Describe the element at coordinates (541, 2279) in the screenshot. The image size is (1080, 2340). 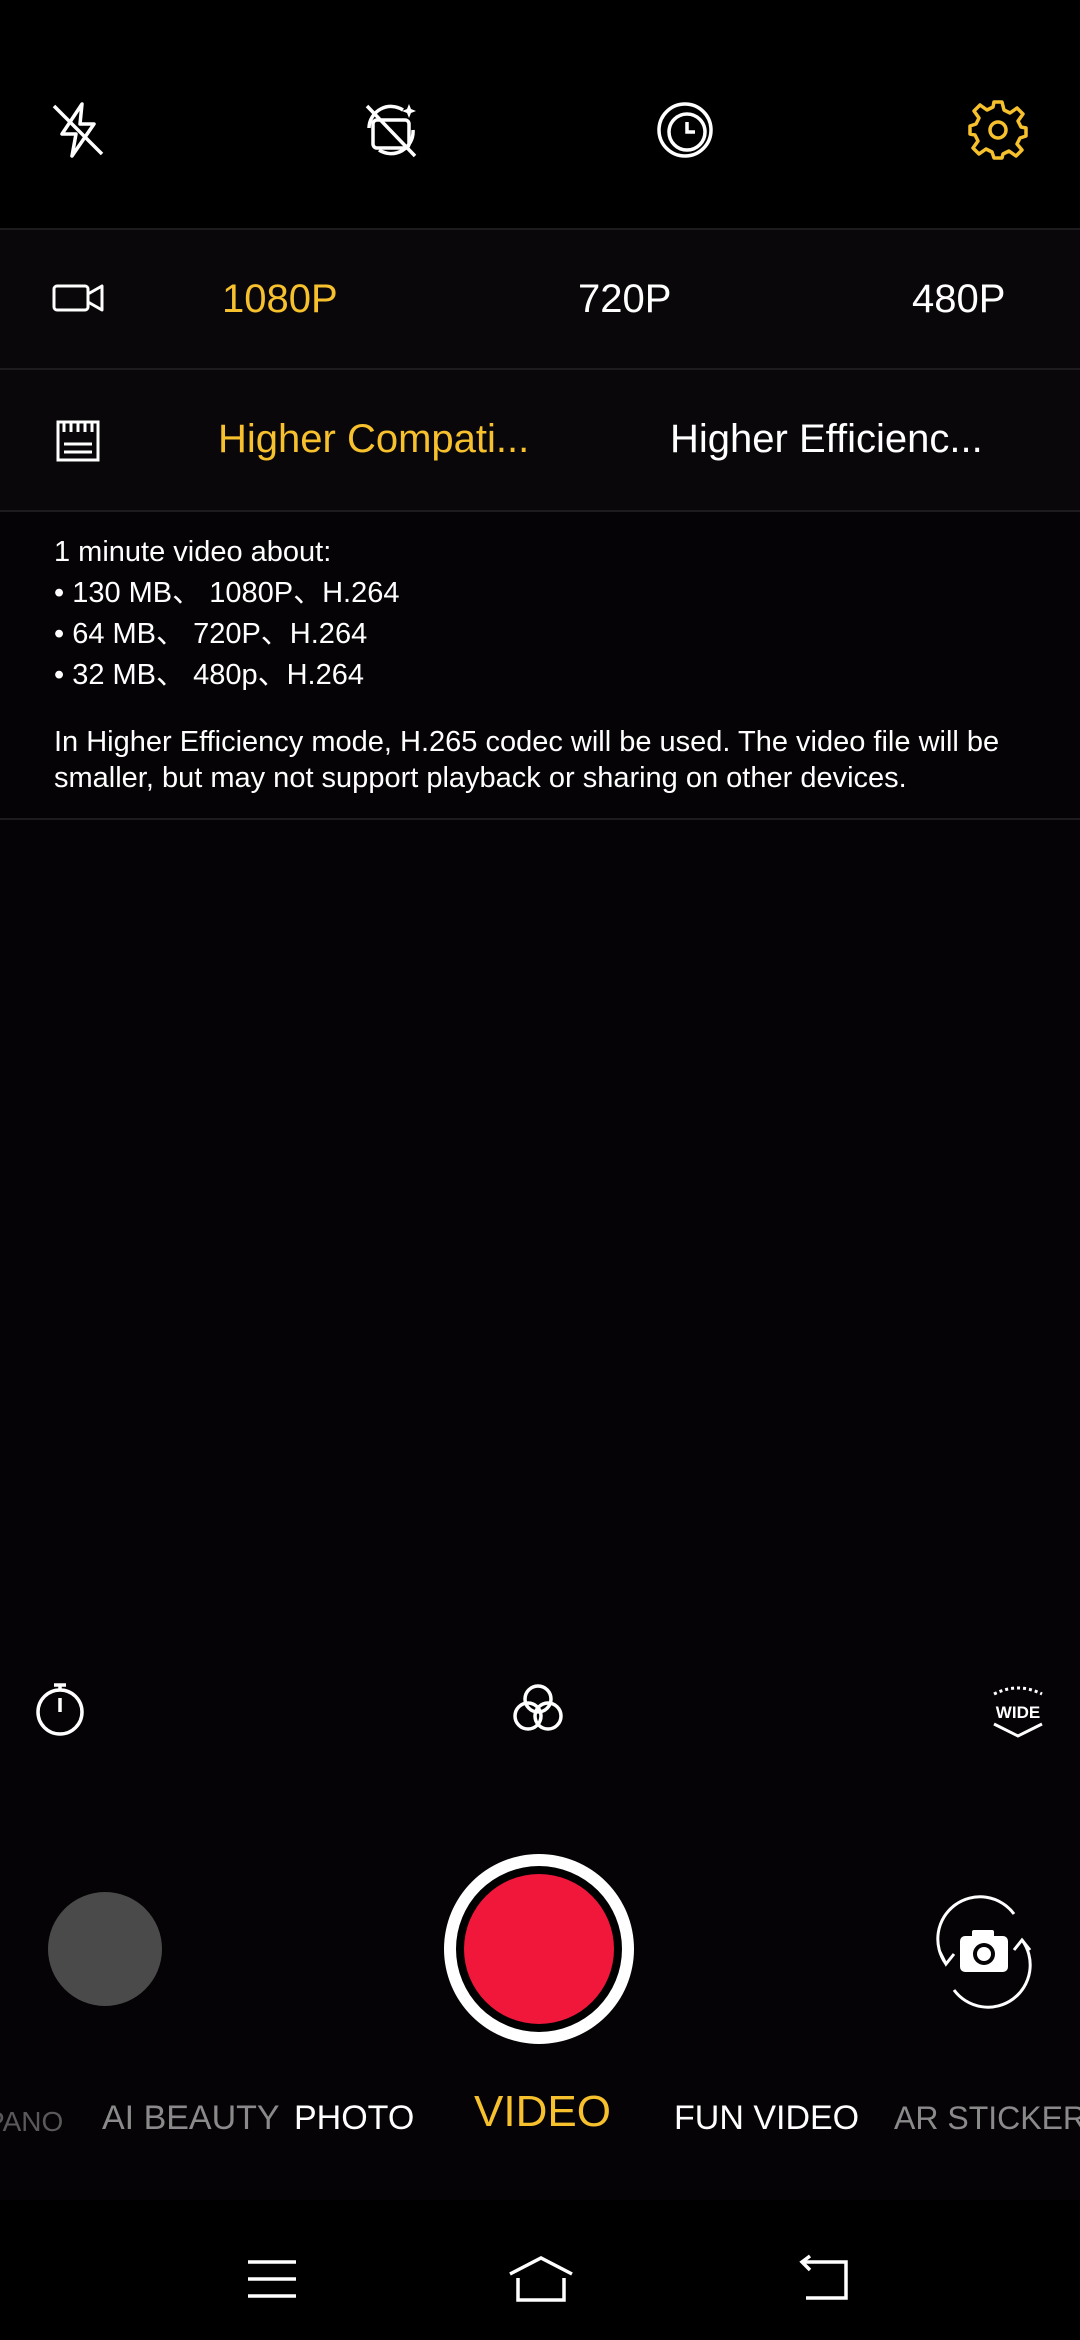
I see `home-icon` at that location.